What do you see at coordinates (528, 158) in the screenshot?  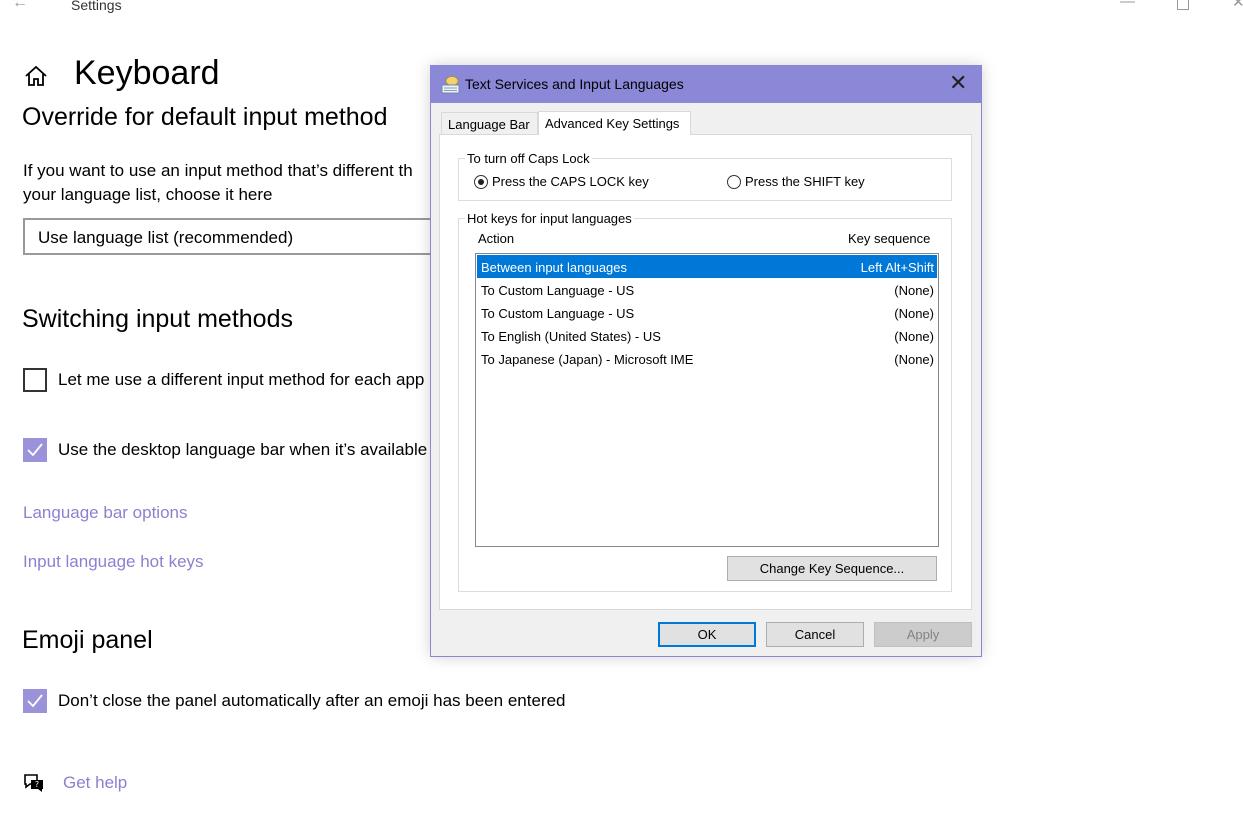 I see `caps-lock-group-label: To turn off Caps Lock` at bounding box center [528, 158].